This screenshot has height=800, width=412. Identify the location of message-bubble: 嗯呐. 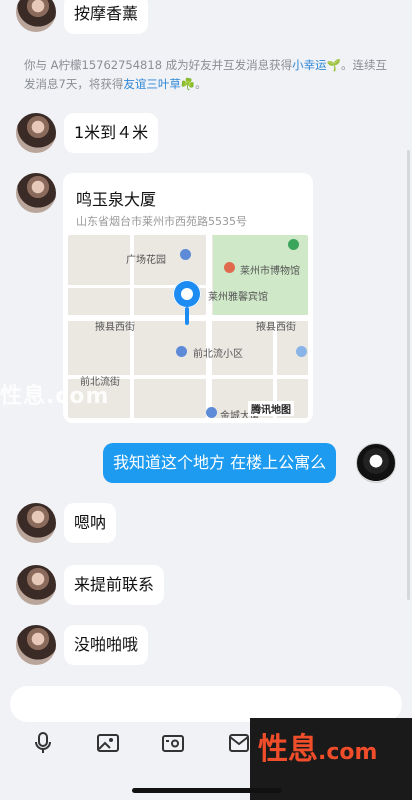
(90, 523).